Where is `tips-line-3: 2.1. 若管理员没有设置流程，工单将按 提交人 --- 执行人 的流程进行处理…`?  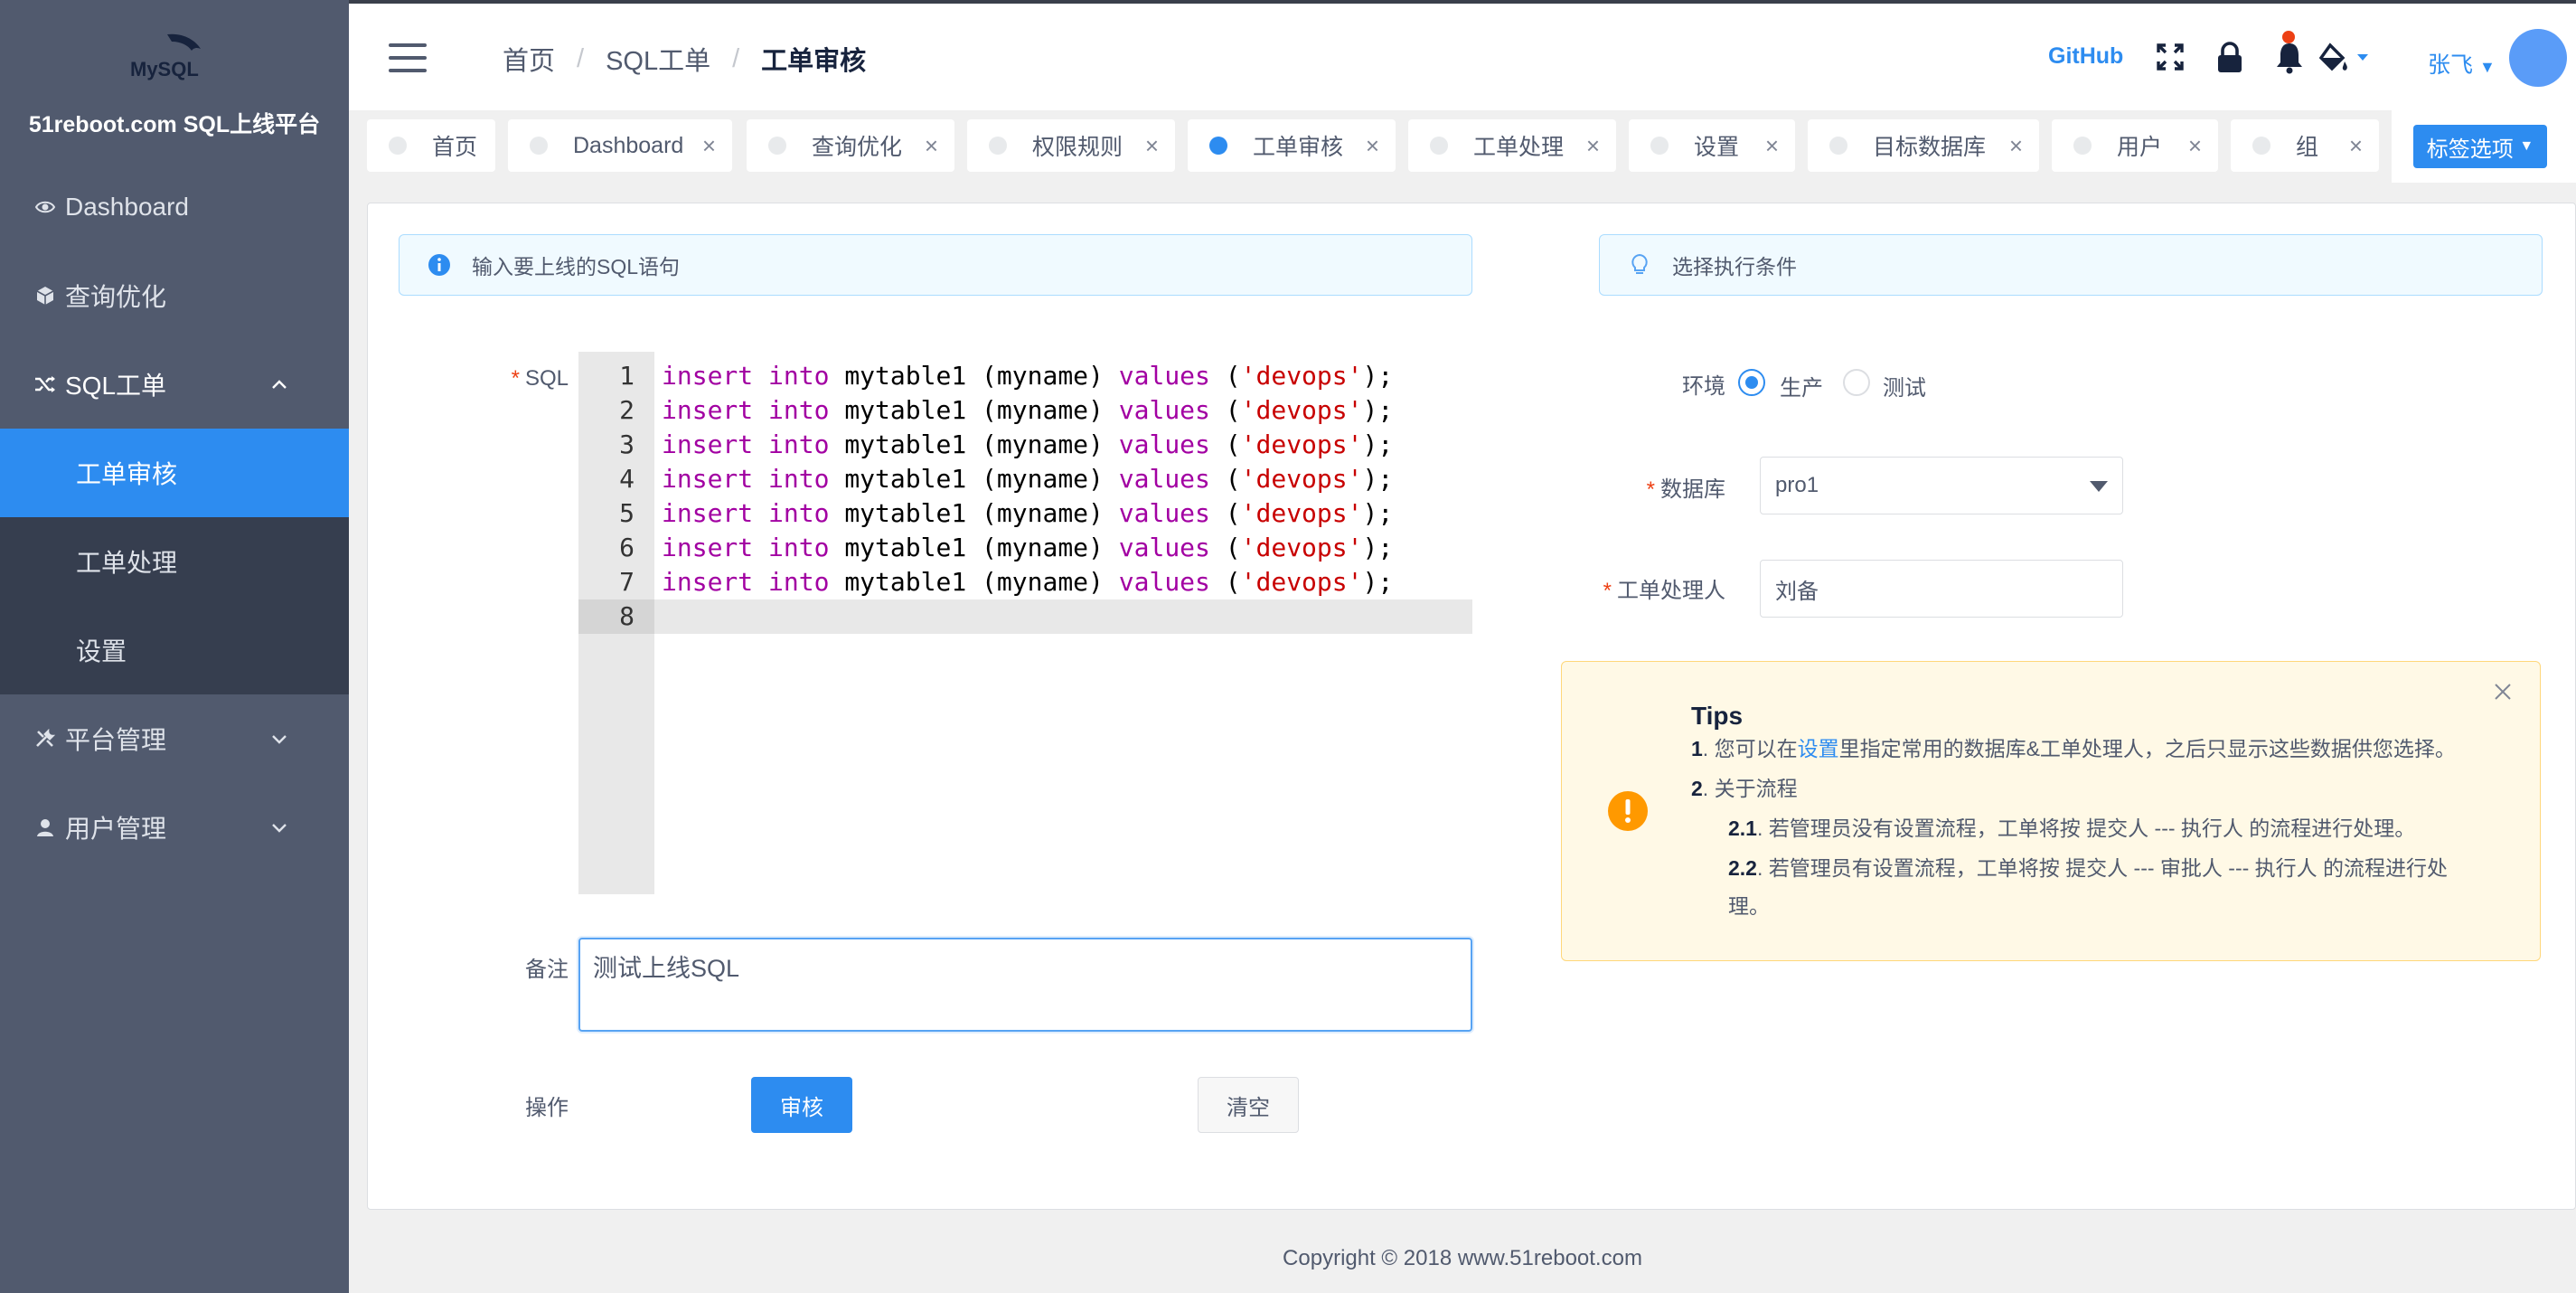 tips-line-3: 2.1. 若管理员没有设置流程，工单将按 提交人 --- 执行人 的流程进行处理… is located at coordinates (2072, 828).